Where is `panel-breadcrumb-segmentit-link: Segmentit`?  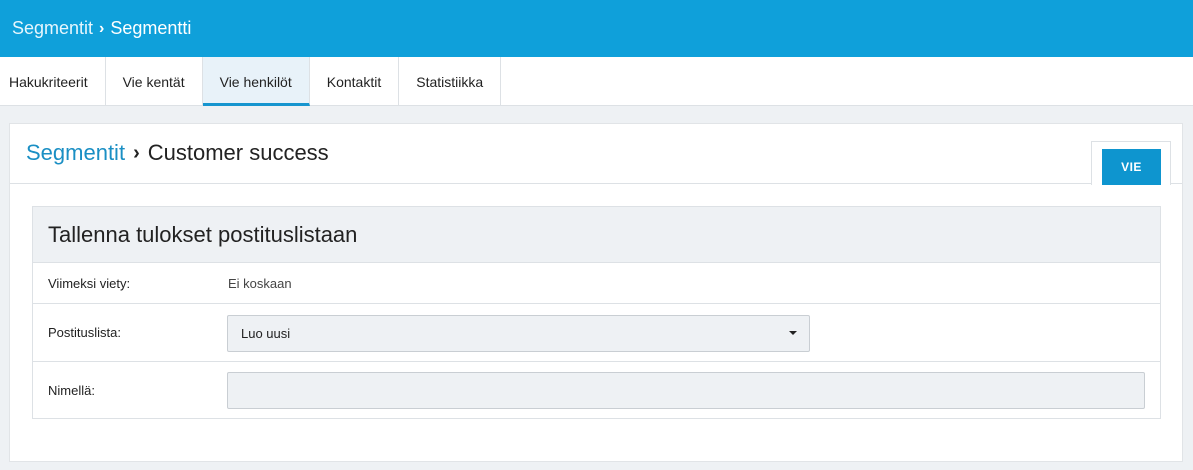
panel-breadcrumb-segmentit-link: Segmentit is located at coordinates (75, 153).